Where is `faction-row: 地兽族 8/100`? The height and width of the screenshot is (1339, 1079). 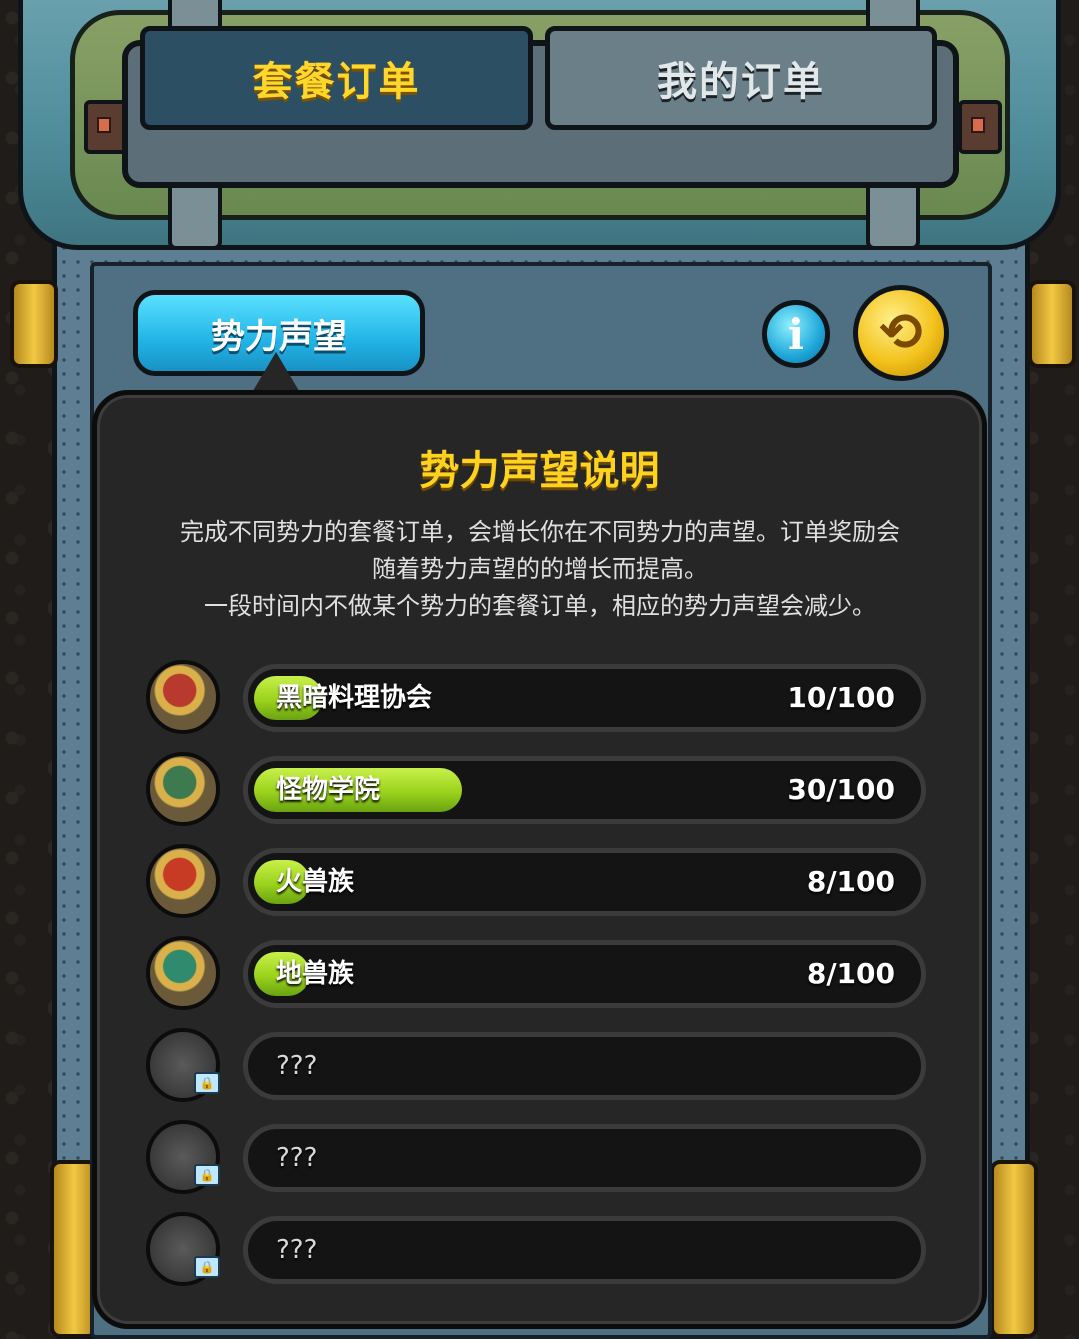 faction-row: 地兽族 8/100 is located at coordinates (535, 975).